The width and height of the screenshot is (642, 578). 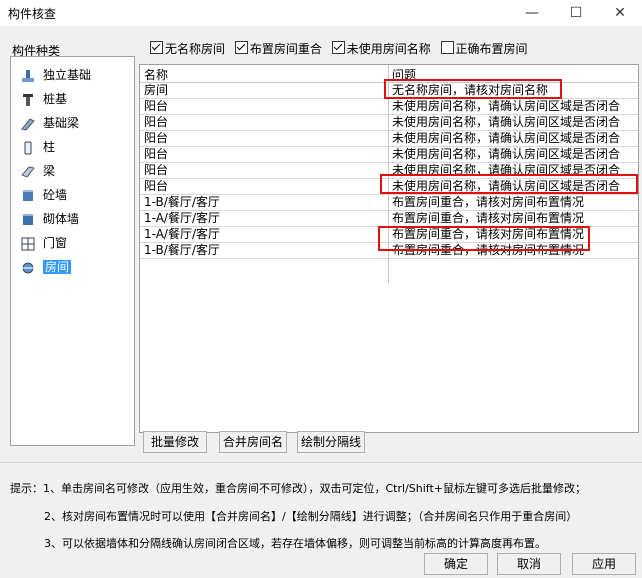 I want to click on column-header-name: 名称, so click(x=156, y=74).